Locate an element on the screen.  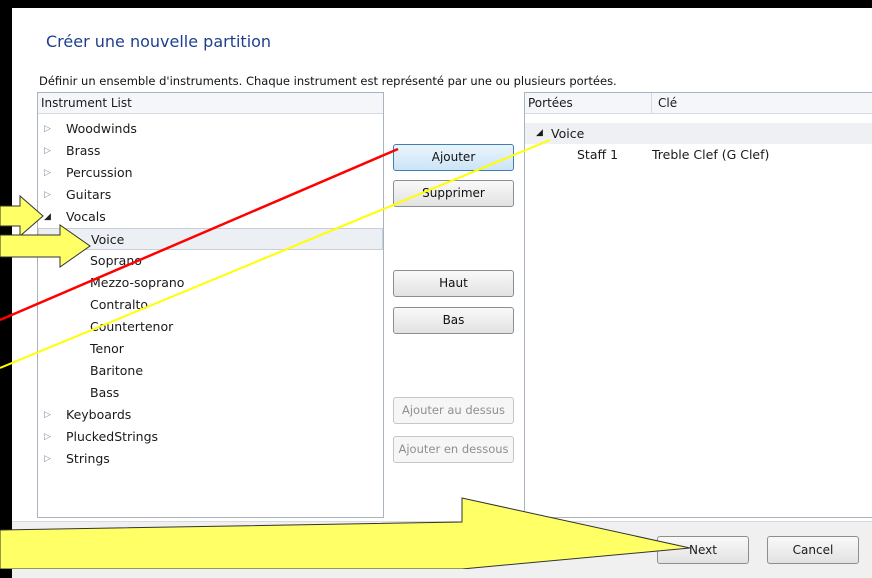
clef-column-header: Clé is located at coordinates (762, 103).